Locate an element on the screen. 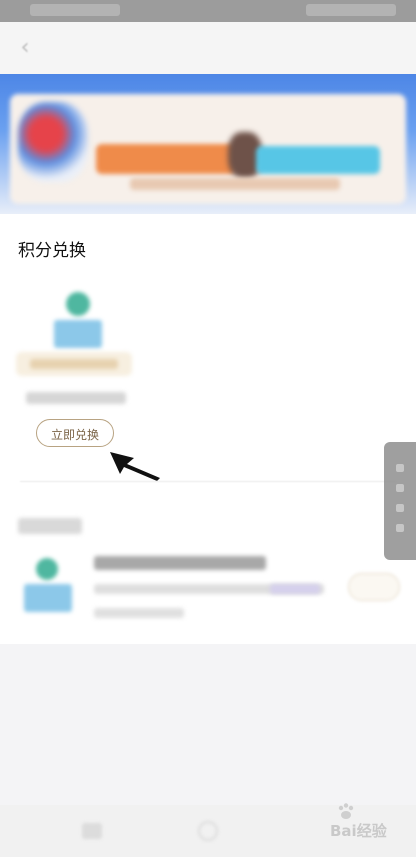 The image size is (416, 857). banner-headline is located at coordinates (225, 121).